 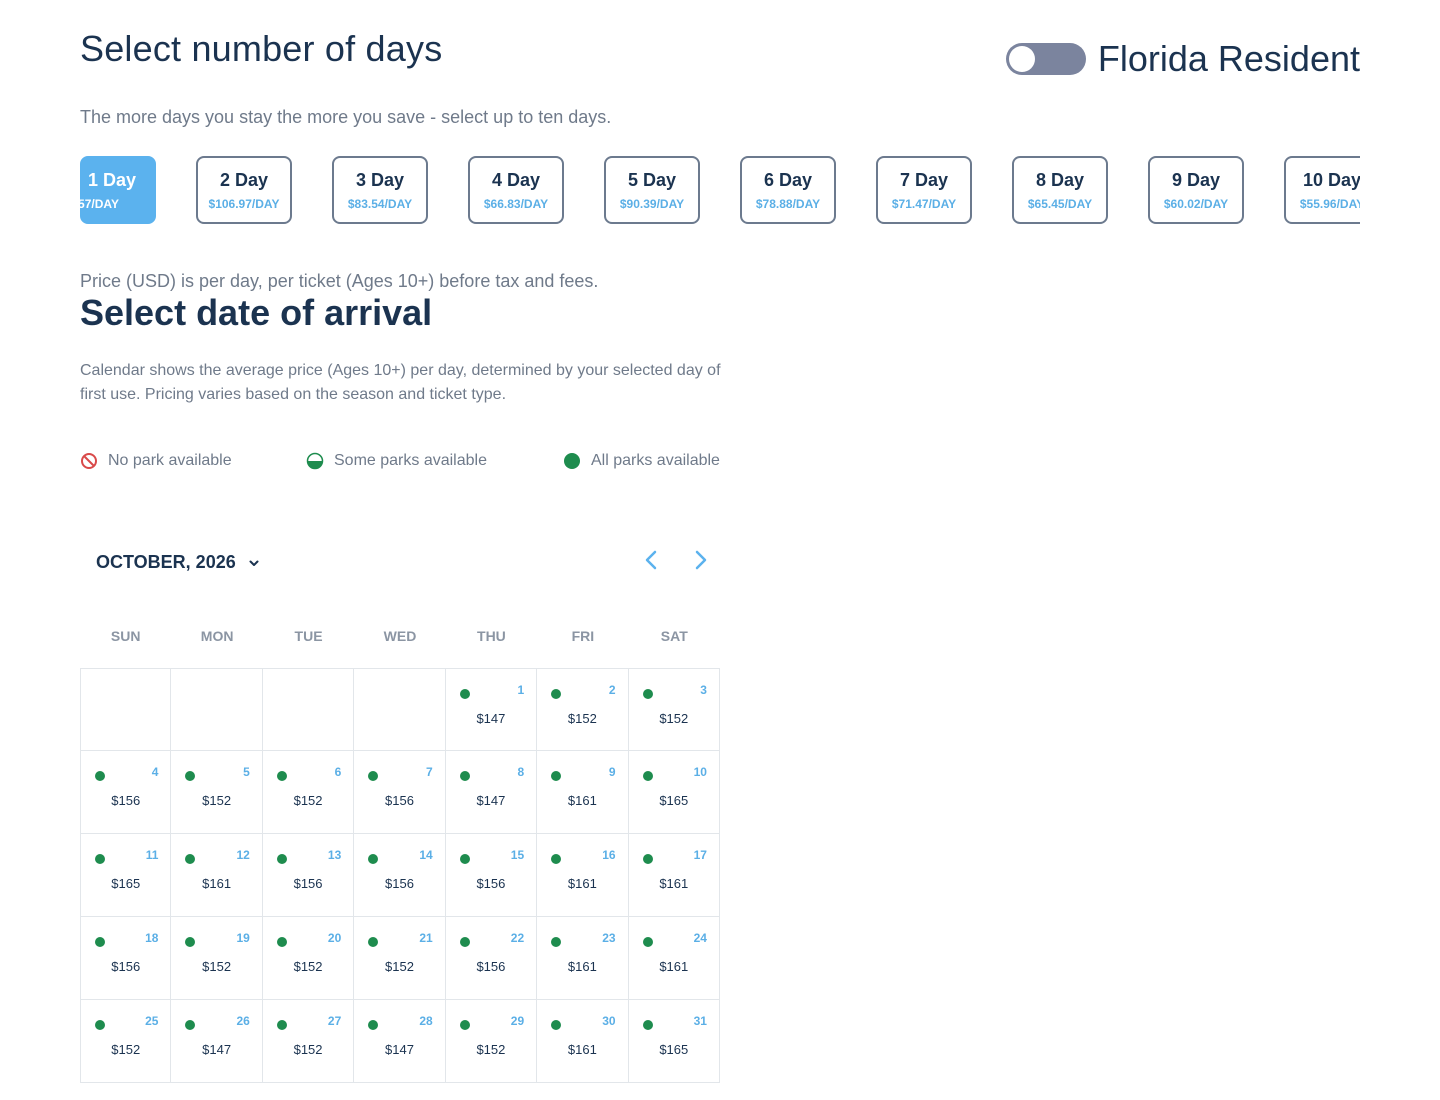 What do you see at coordinates (126, 792) in the screenshot?
I see `calendar-day-cell: 4 $156` at bounding box center [126, 792].